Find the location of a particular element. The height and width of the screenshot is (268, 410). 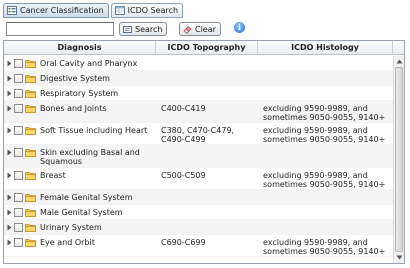

diagnosis-label: Male Genital System is located at coordinates (81, 212).